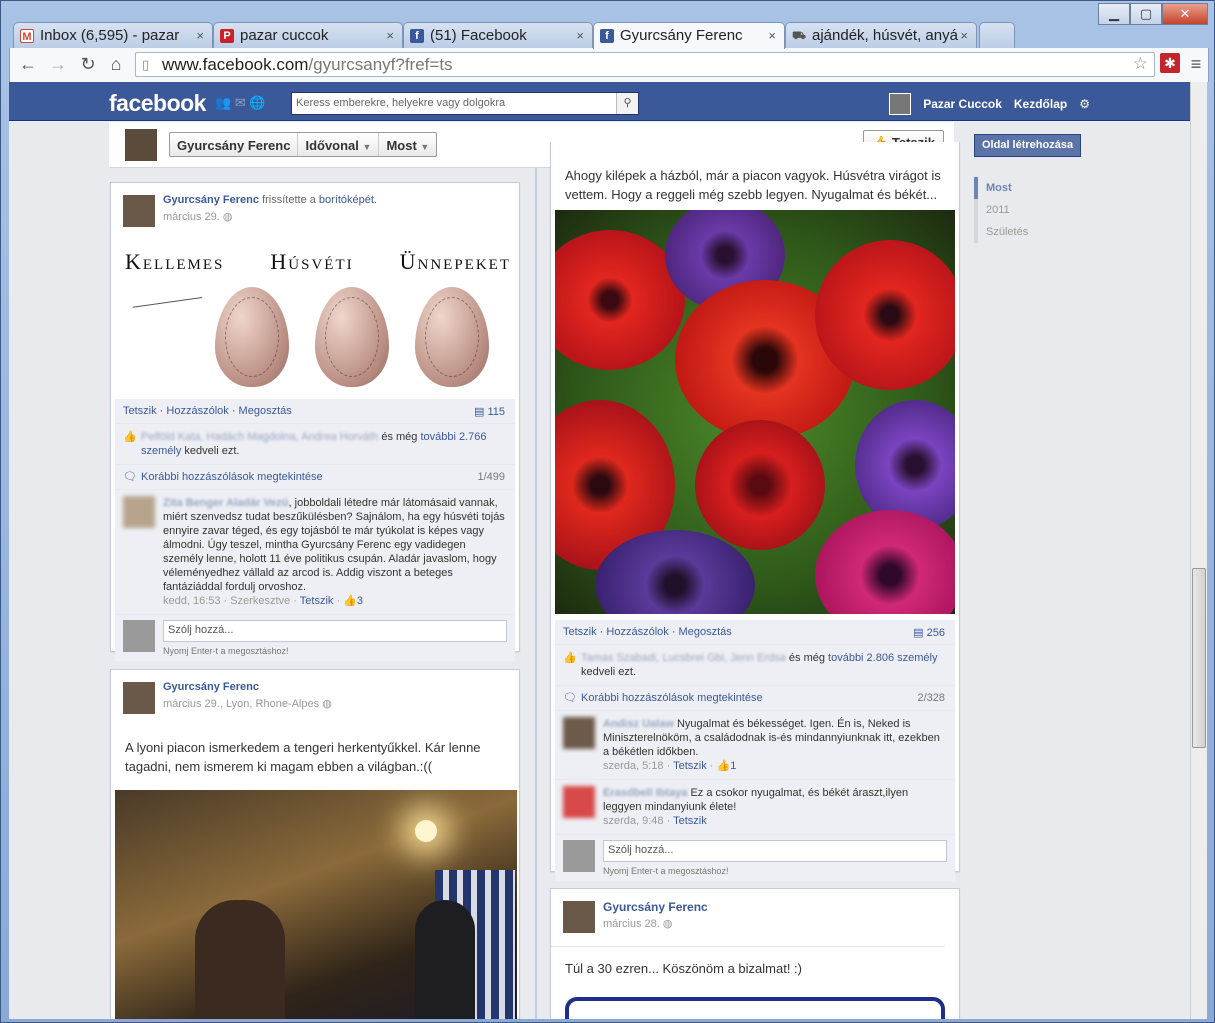 This screenshot has height=1023, width=1215. What do you see at coordinates (339, 144) in the screenshot?
I see `crumb-timeline: Idővonal ▼` at bounding box center [339, 144].